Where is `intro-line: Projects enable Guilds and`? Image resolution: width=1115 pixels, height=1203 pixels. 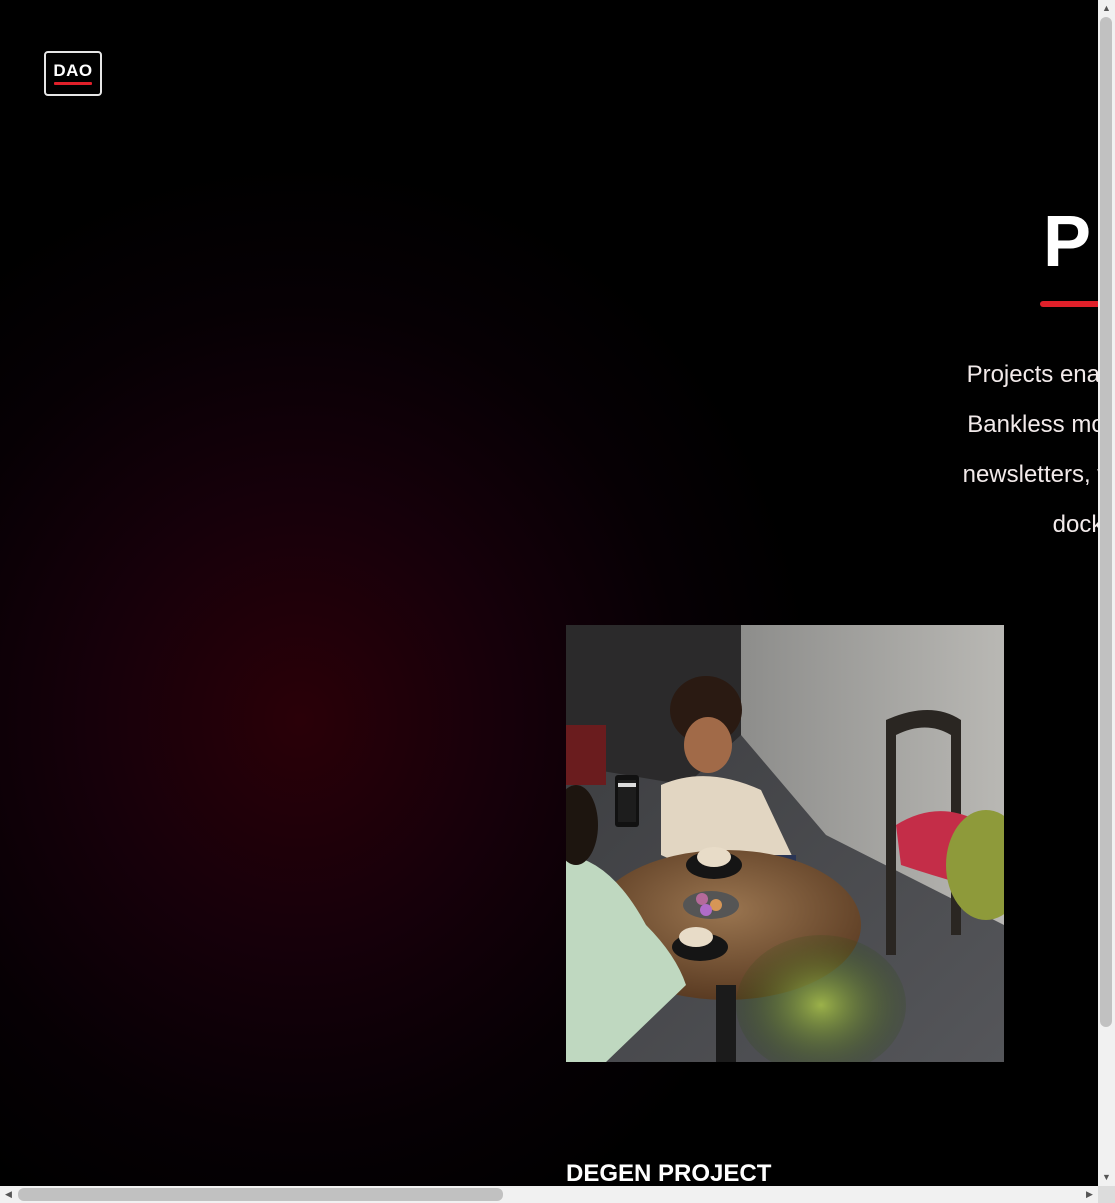
intro-line: Projects enable Guilds and is located at coordinates (1032, 374).